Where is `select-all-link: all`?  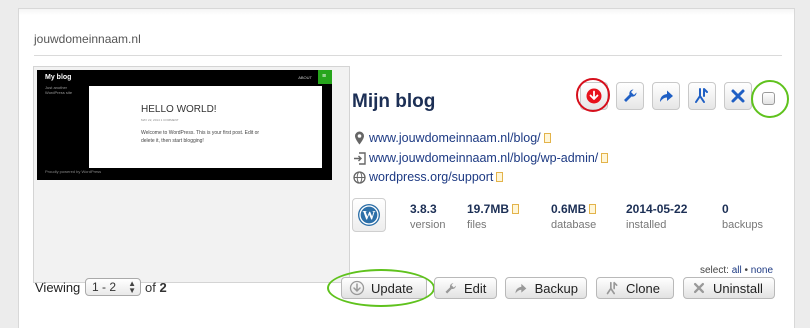
select-all-link: all is located at coordinates (737, 270).